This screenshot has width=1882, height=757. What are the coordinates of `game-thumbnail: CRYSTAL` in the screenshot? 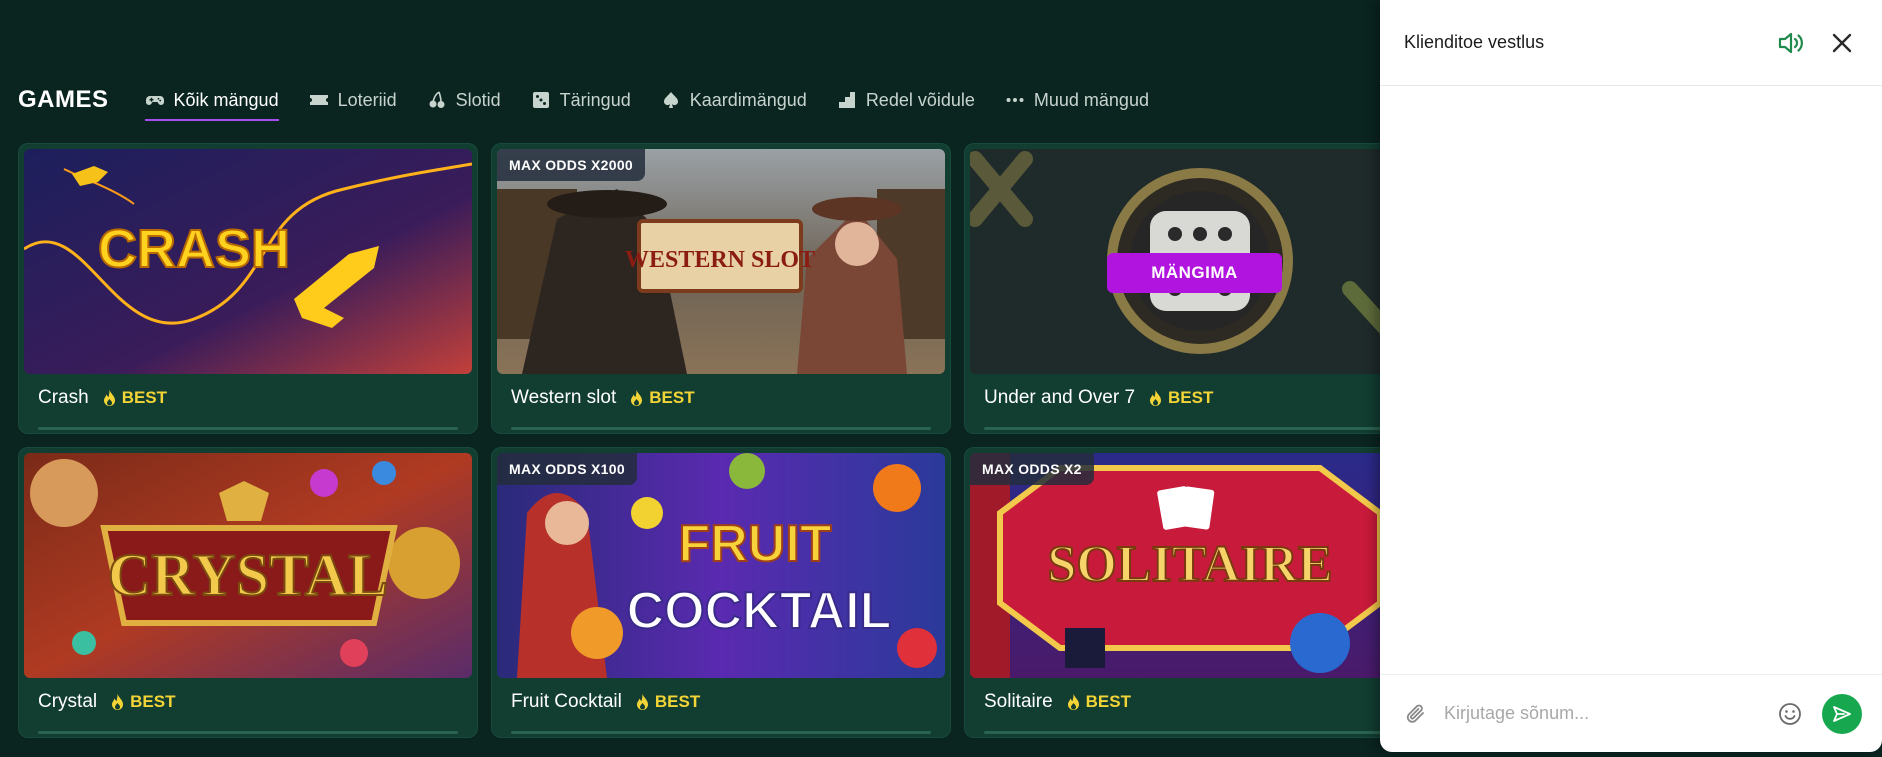 It's located at (248, 565).